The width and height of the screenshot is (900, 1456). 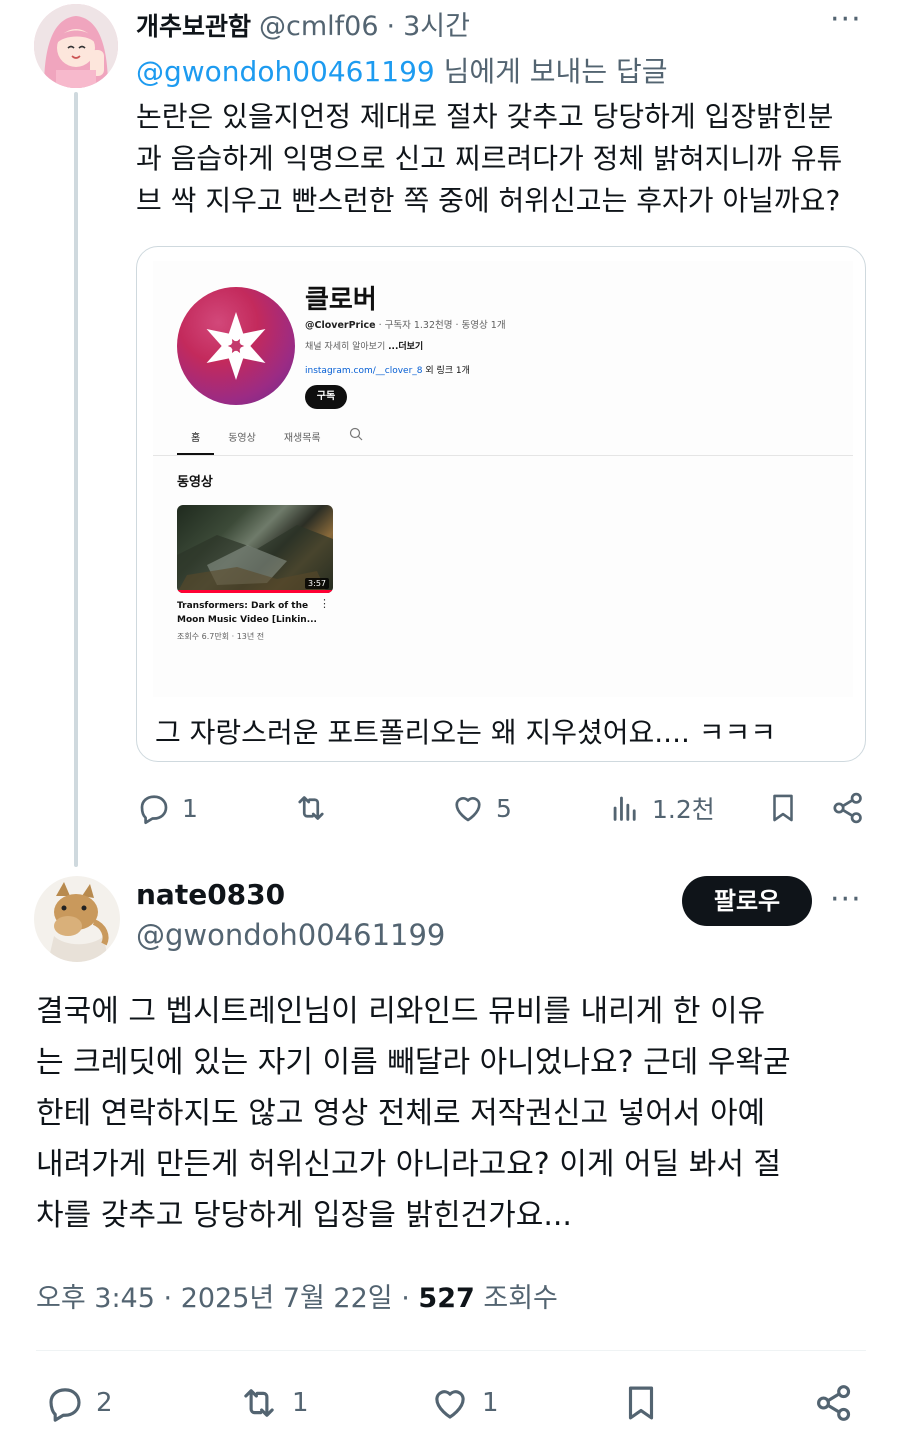 What do you see at coordinates (446, 1298) in the screenshot?
I see `tweet-views-count: 527` at bounding box center [446, 1298].